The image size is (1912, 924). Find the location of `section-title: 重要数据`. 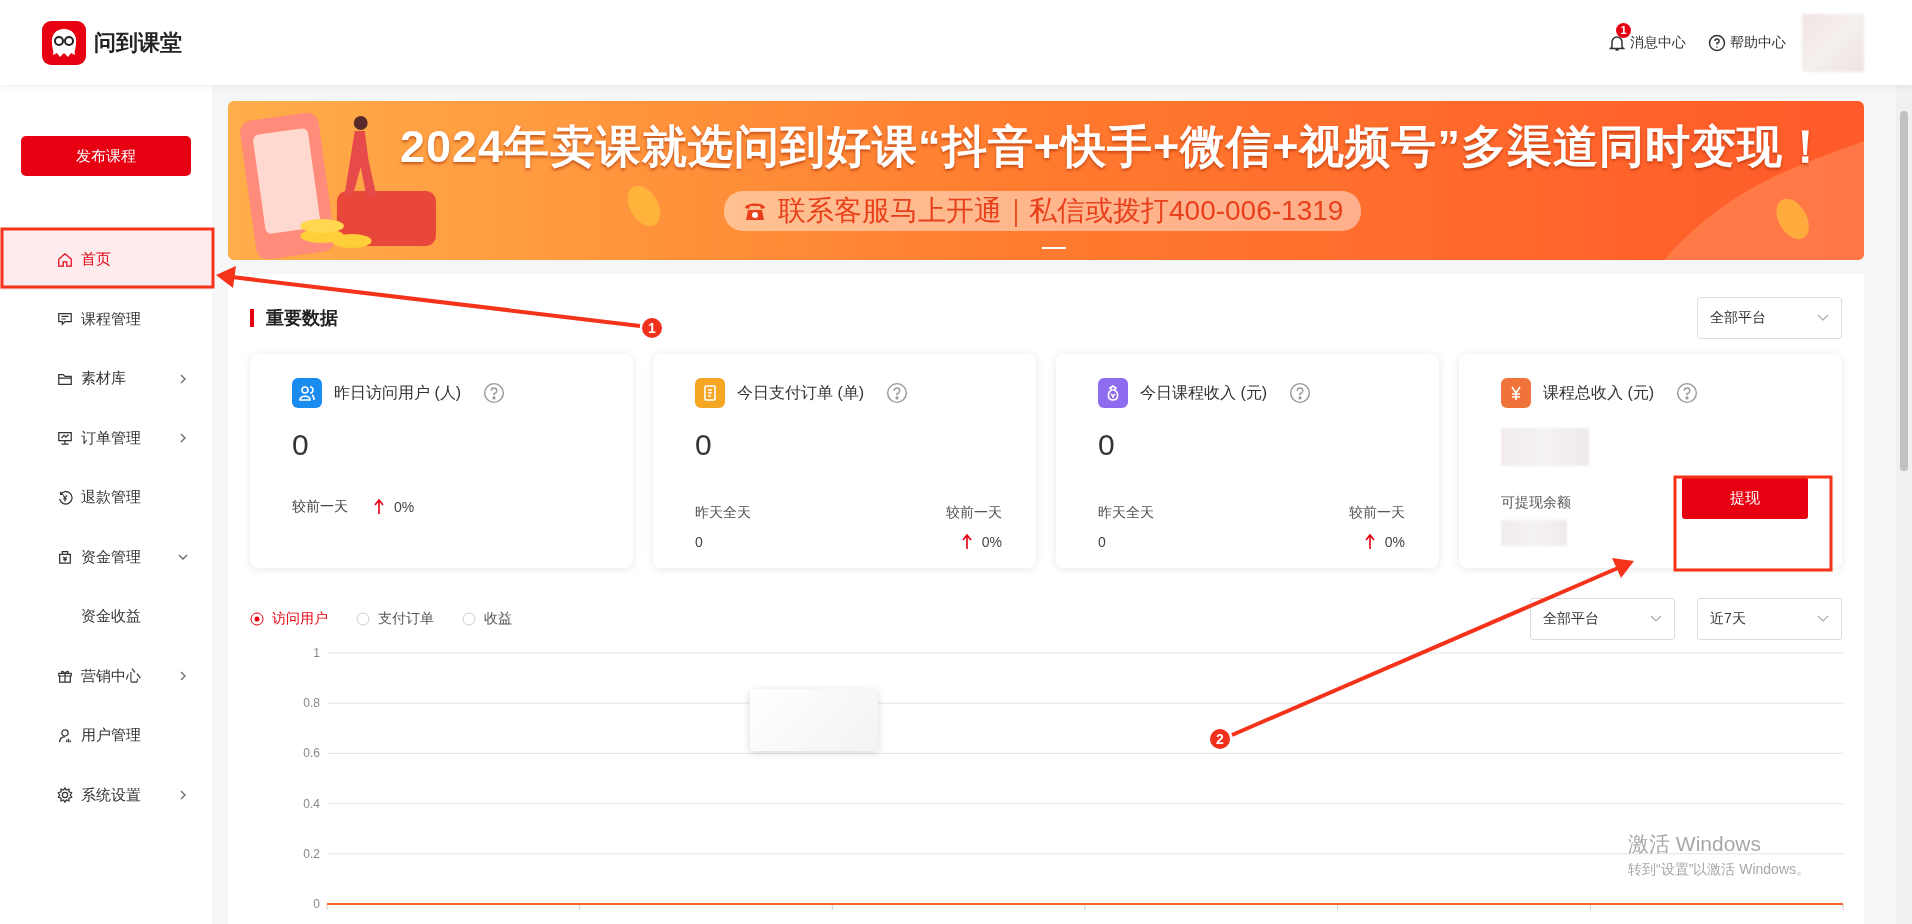

section-title: 重要数据 is located at coordinates (294, 318).